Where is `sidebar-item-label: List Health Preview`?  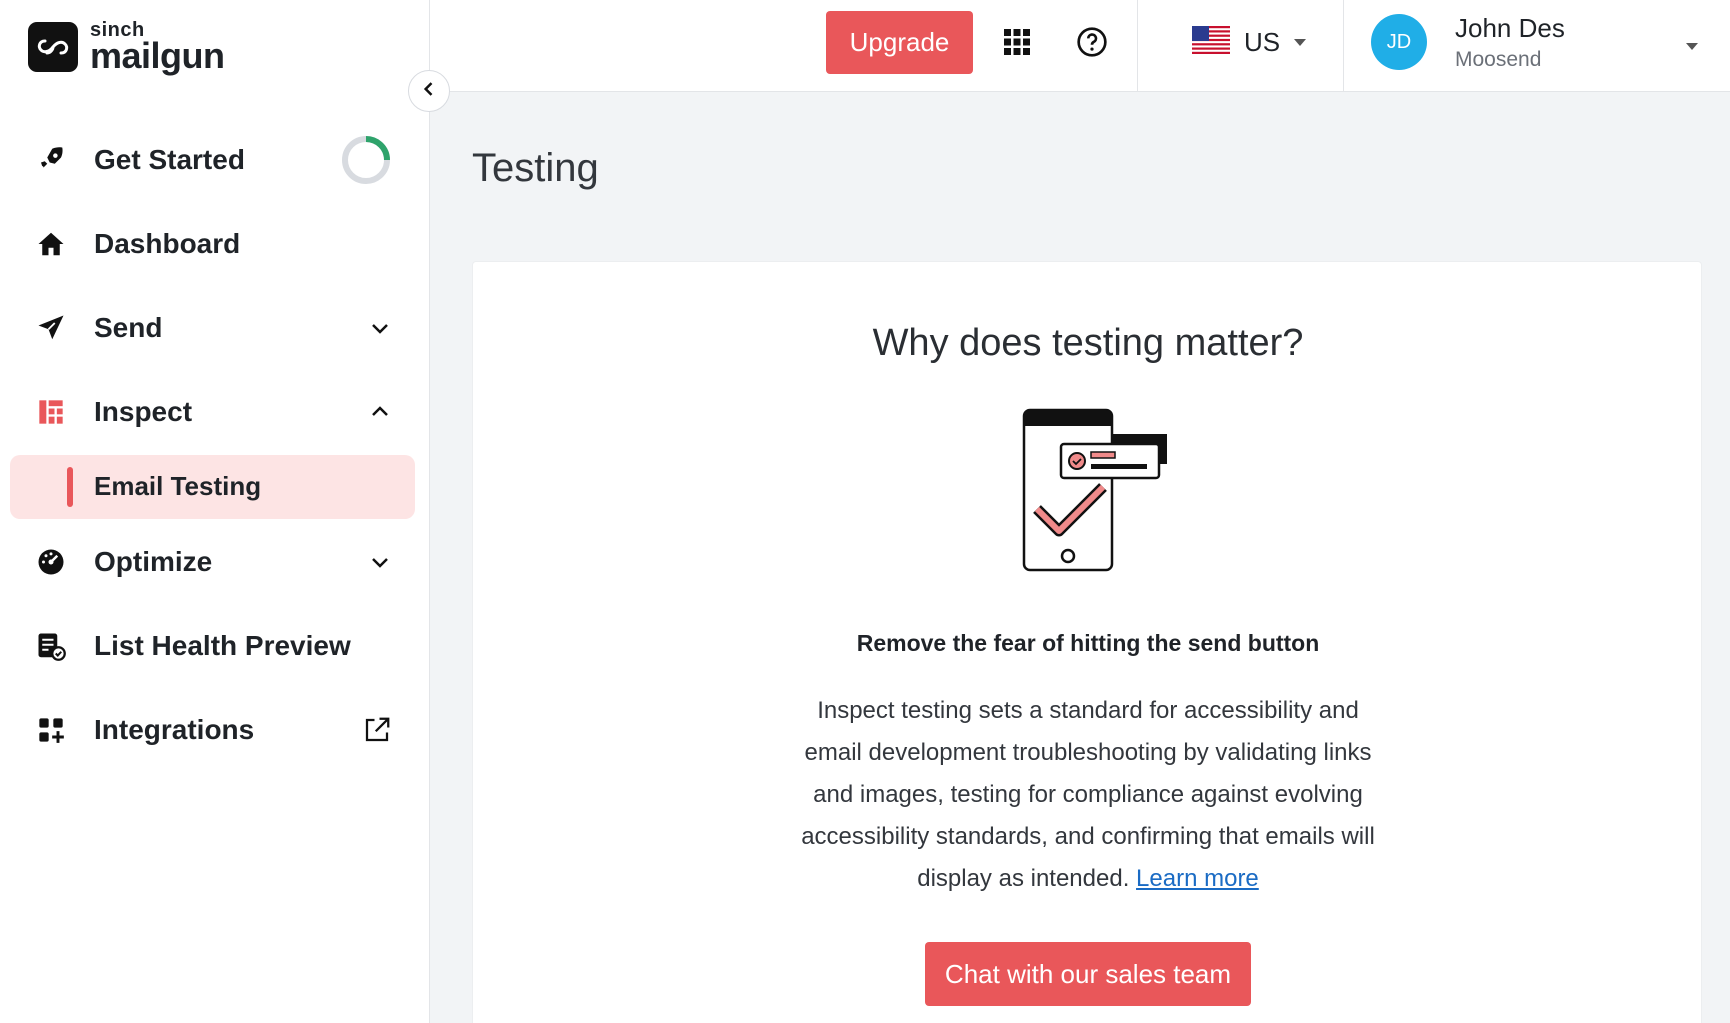
sidebar-item-label: List Health Preview is located at coordinates (222, 645).